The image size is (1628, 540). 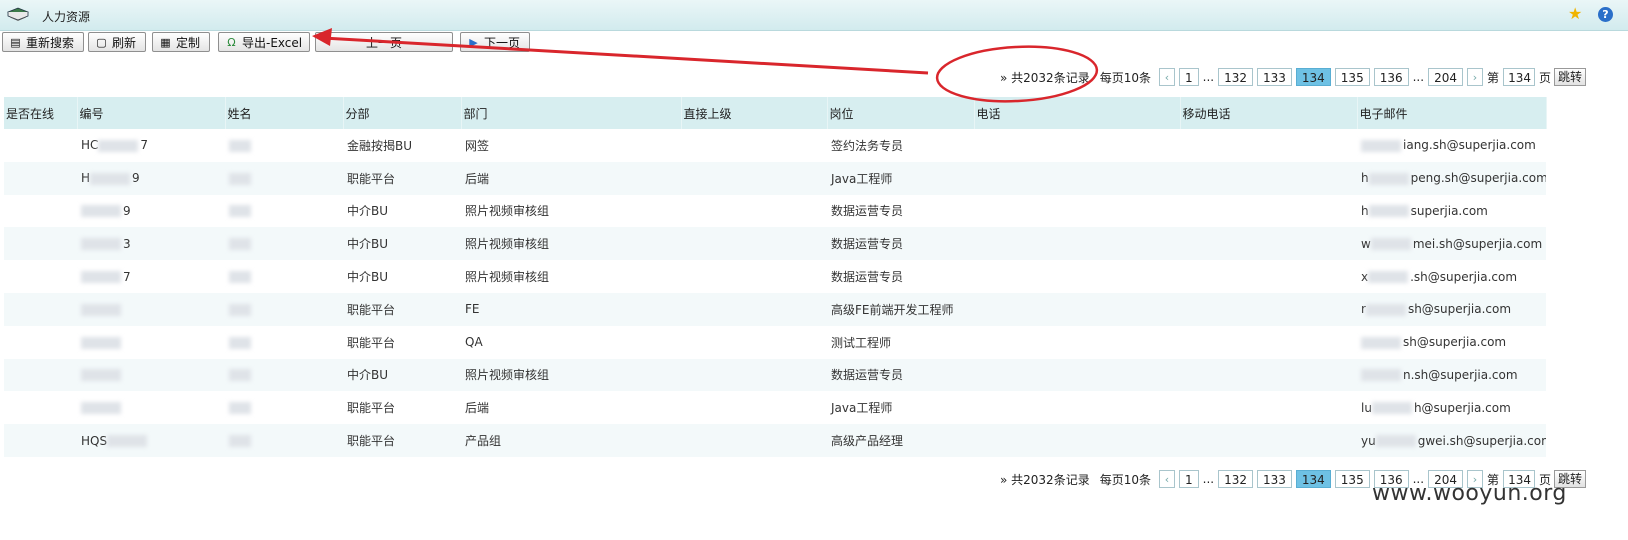 What do you see at coordinates (775, 178) in the screenshot?
I see `table-row: H 9 职能平台 后端 Java工程师 h peng.sh@superjia.com` at bounding box center [775, 178].